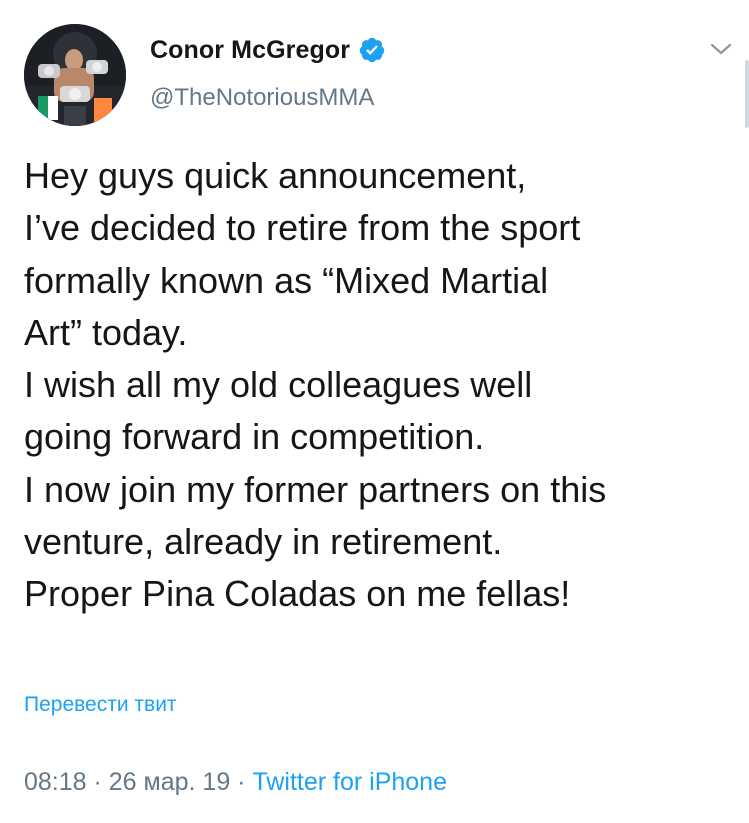  Describe the element at coordinates (315, 489) in the screenshot. I see `tweet-line: I now join my former partners on this` at that location.